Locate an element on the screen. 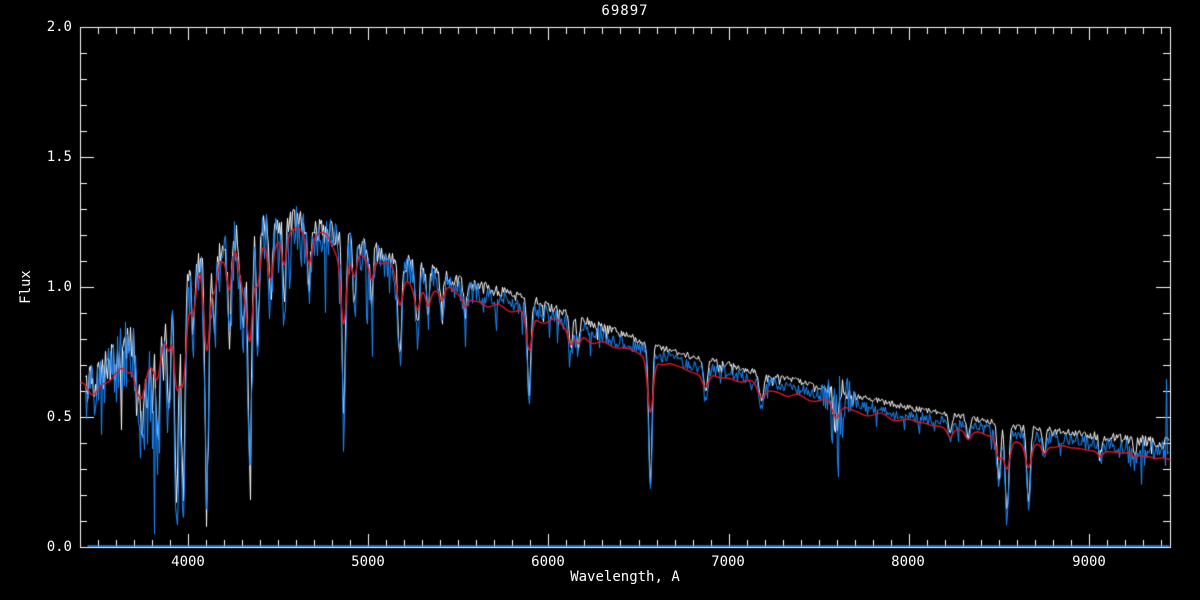  y-tick-label: 1.0 is located at coordinates (59, 287).